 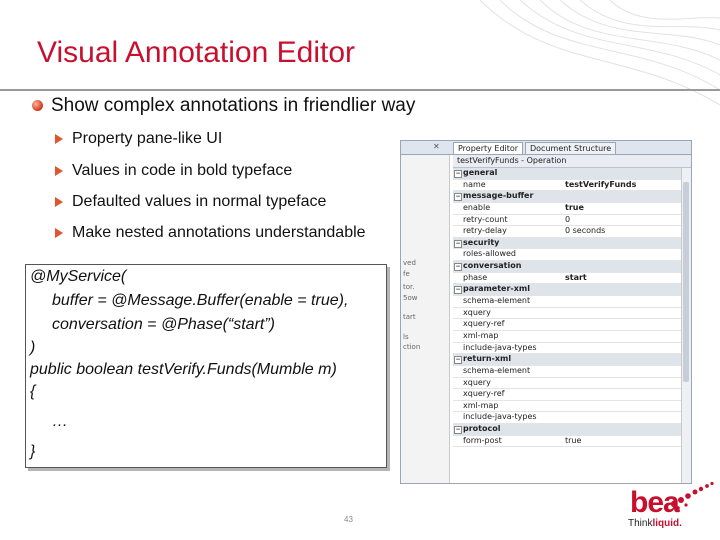 What do you see at coordinates (147, 138) in the screenshot?
I see `sub-bullet-text: Property pane-like UI` at bounding box center [147, 138].